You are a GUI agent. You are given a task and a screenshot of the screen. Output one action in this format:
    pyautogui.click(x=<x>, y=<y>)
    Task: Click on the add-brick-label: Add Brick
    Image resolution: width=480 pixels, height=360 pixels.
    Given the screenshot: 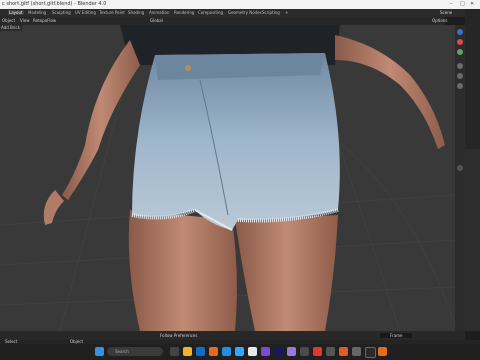 What is the action you would take?
    pyautogui.click(x=11, y=27)
    